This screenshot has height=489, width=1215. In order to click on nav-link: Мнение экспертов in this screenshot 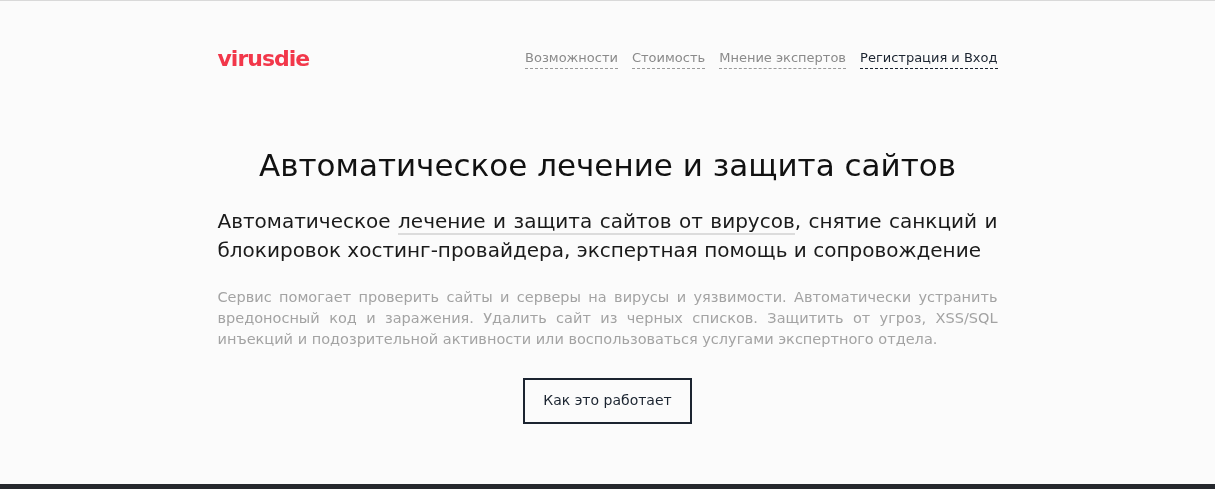, I will do `click(783, 58)`.